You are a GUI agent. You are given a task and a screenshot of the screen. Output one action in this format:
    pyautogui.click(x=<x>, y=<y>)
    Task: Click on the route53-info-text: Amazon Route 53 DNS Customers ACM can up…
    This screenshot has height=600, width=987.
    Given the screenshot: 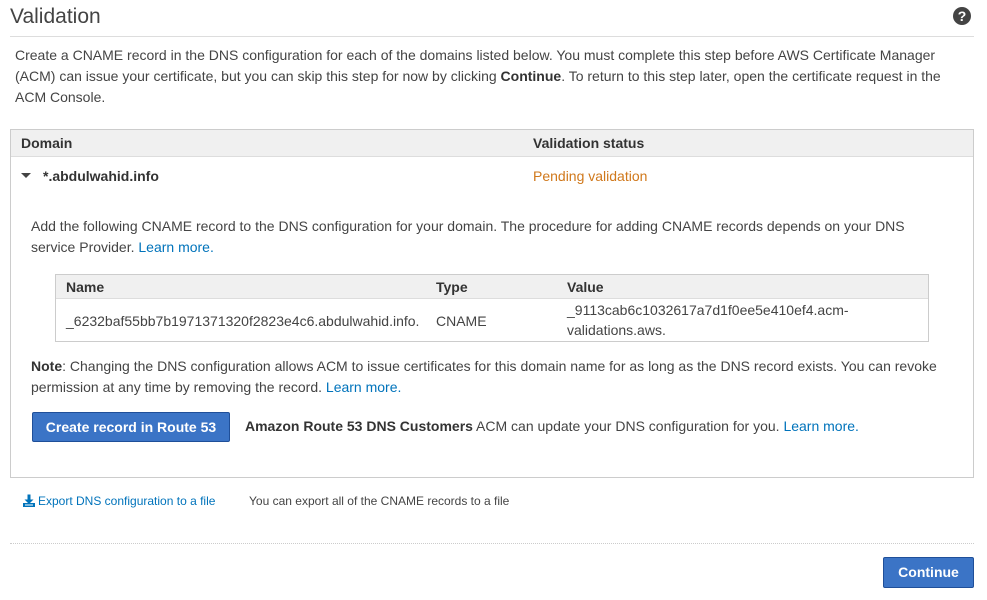 What is the action you would take?
    pyautogui.click(x=552, y=426)
    